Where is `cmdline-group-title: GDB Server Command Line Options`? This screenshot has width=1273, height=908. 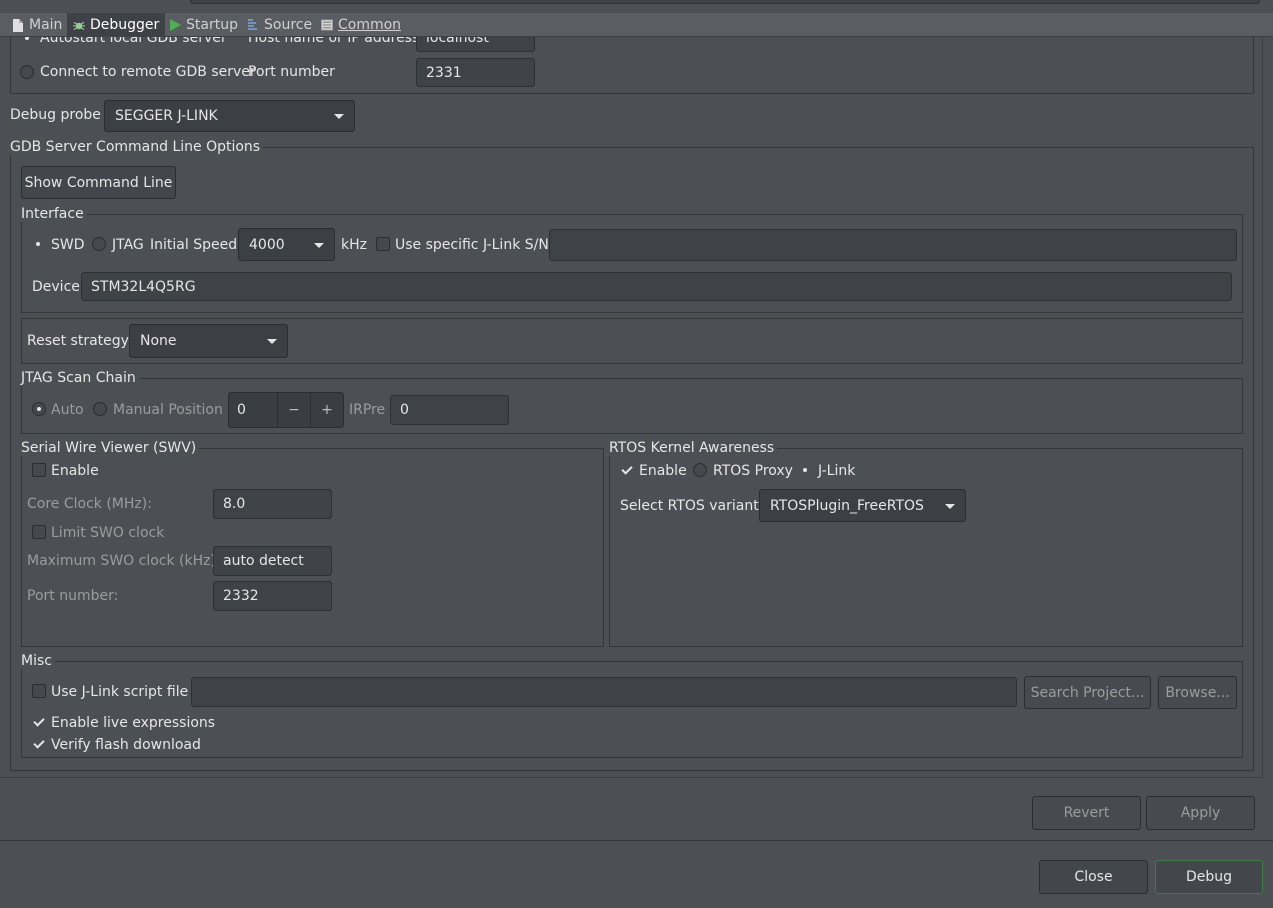
cmdline-group-title: GDB Server Command Line Options is located at coordinates (137, 147).